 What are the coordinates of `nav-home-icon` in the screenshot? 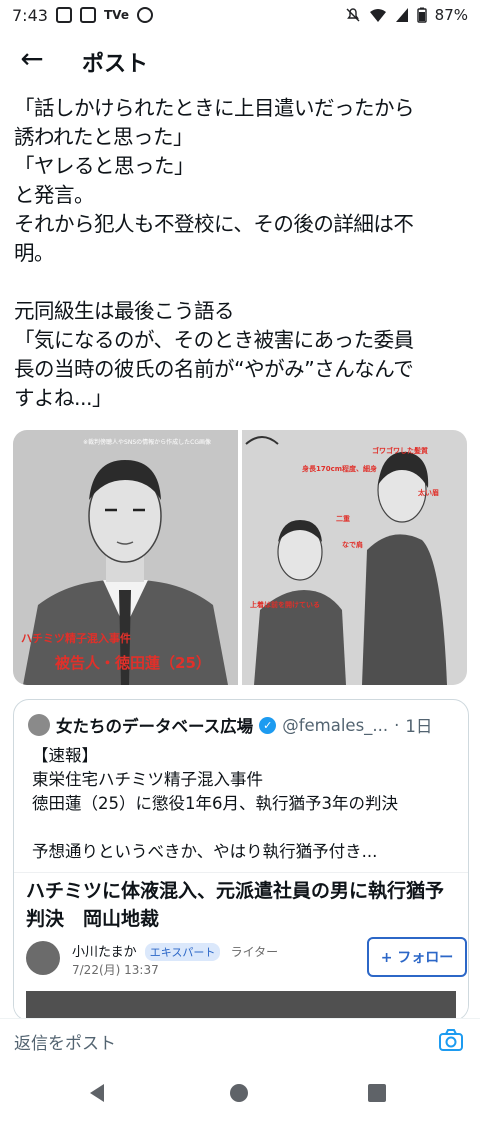 It's located at (239, 1093).